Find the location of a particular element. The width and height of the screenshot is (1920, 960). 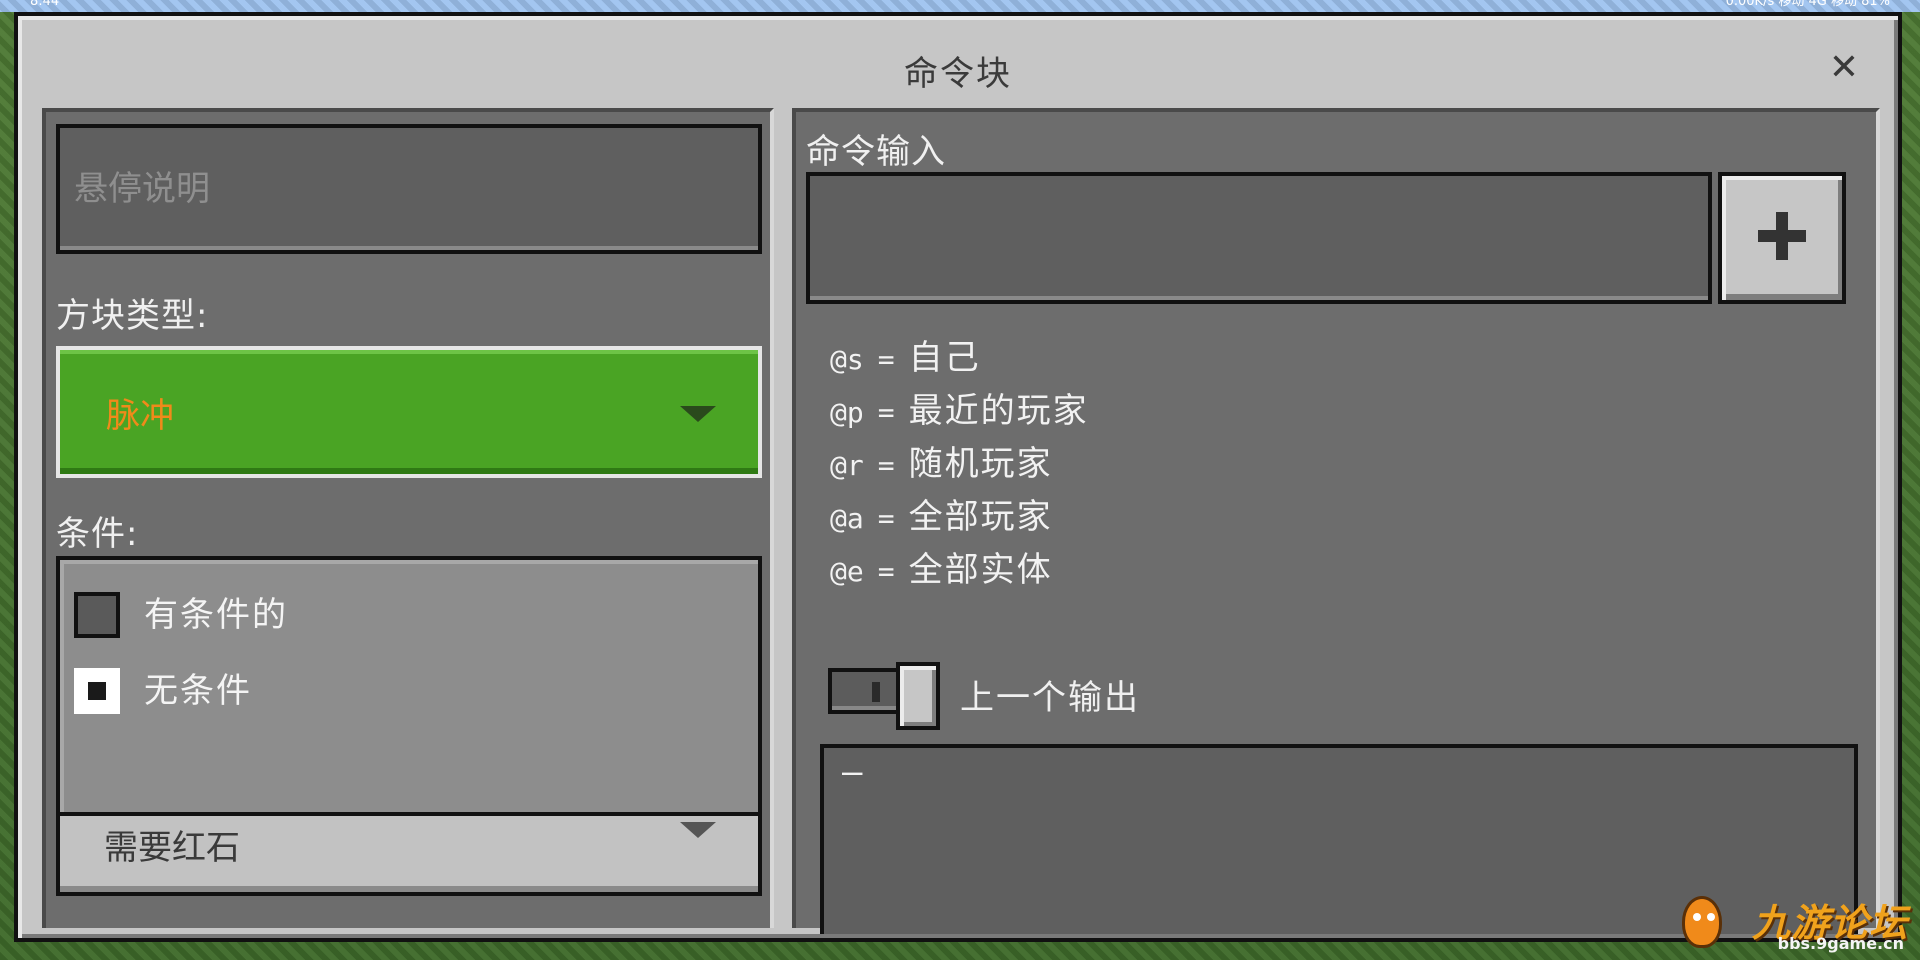

site-watermark: 九游论坛 bbs.9game.cn is located at coordinates (1793, 923).